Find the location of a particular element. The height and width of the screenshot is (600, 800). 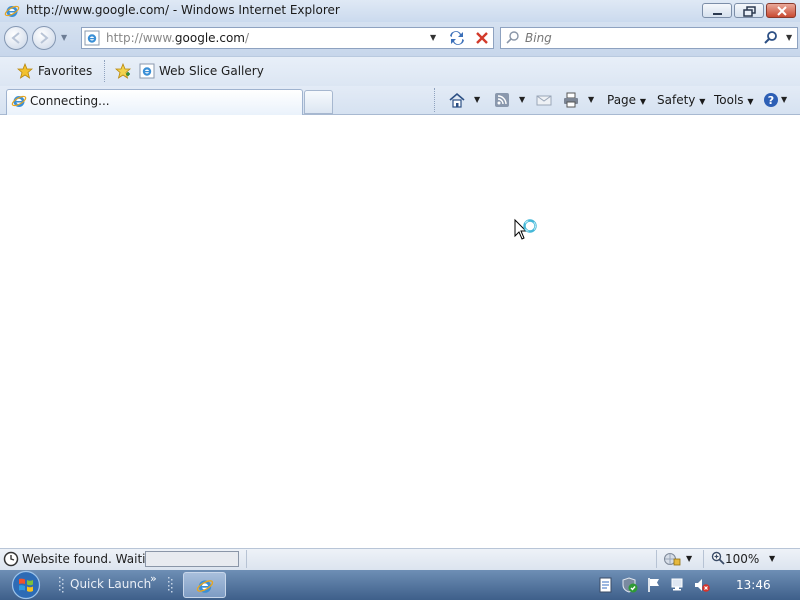

tab-ie-icon is located at coordinates (19, 101).